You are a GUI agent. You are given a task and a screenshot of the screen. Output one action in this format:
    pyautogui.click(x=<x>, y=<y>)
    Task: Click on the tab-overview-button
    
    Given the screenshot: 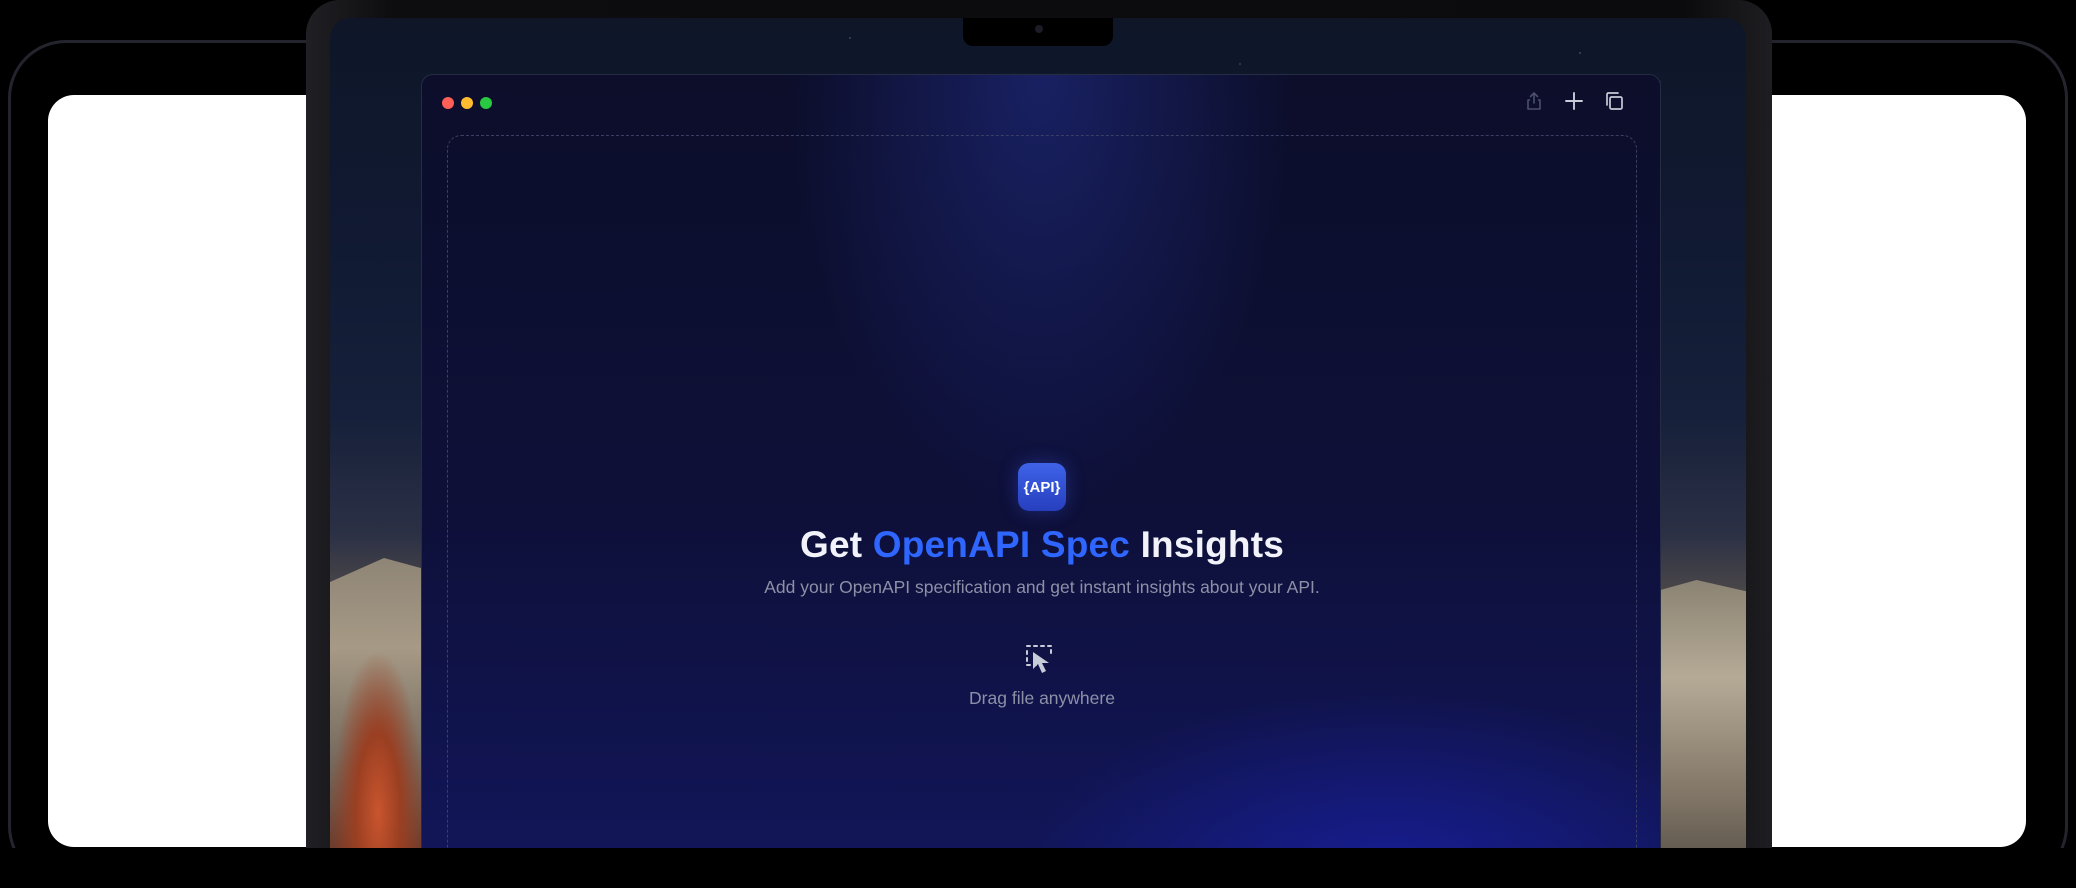 What is the action you would take?
    pyautogui.click(x=1614, y=101)
    